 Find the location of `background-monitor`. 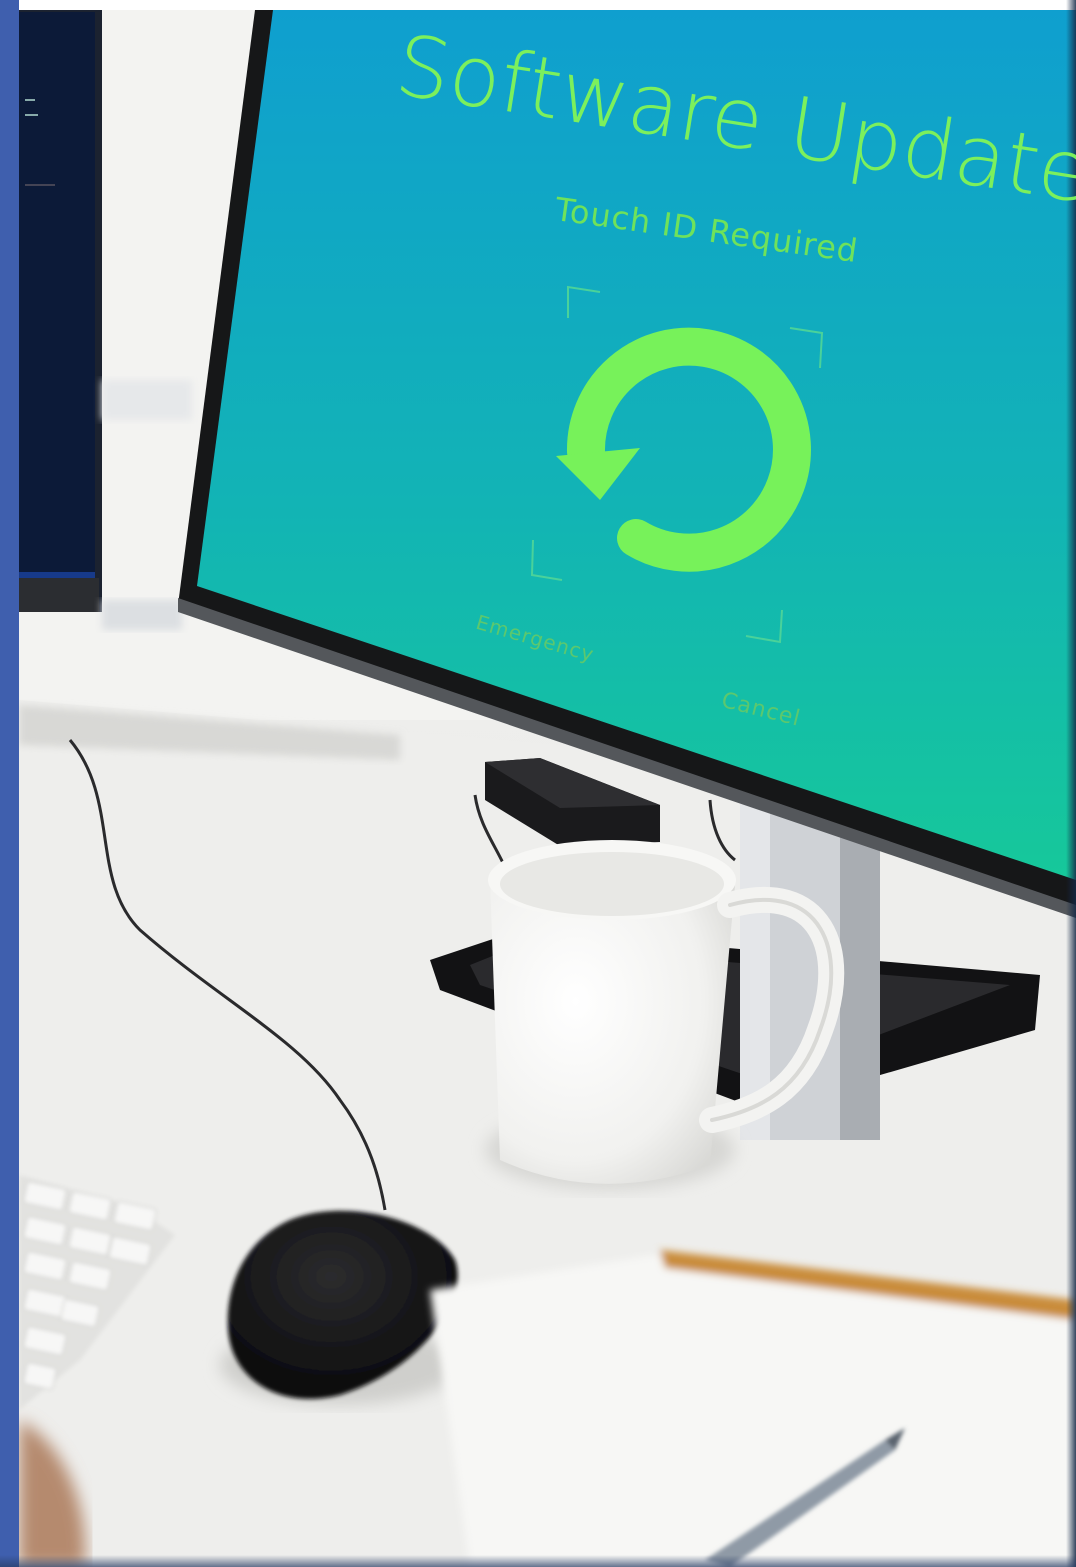

background-monitor is located at coordinates (60, 311).